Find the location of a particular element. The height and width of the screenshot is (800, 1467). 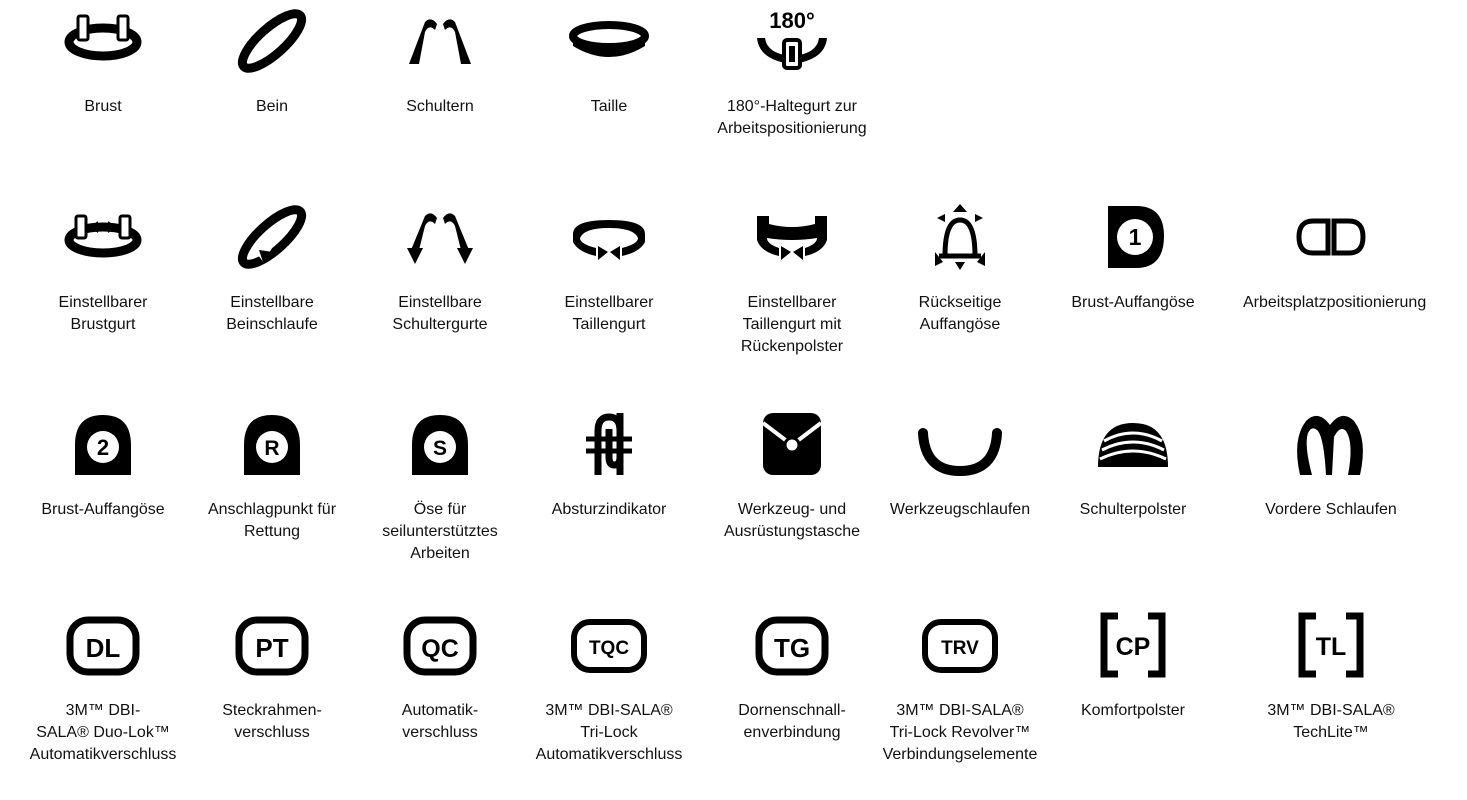

tongue-buckle-tg-icon: TG is located at coordinates (792, 646).